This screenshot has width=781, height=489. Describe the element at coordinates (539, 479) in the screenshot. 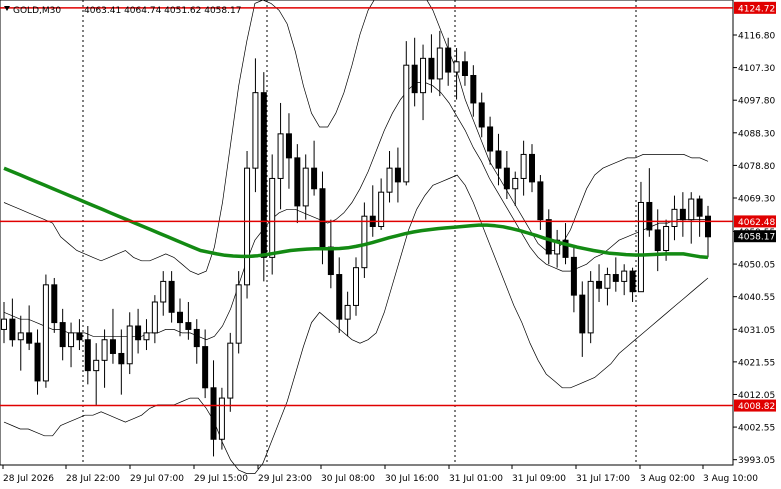

I see `x-tick-label: 31 Jul 09:00` at that location.